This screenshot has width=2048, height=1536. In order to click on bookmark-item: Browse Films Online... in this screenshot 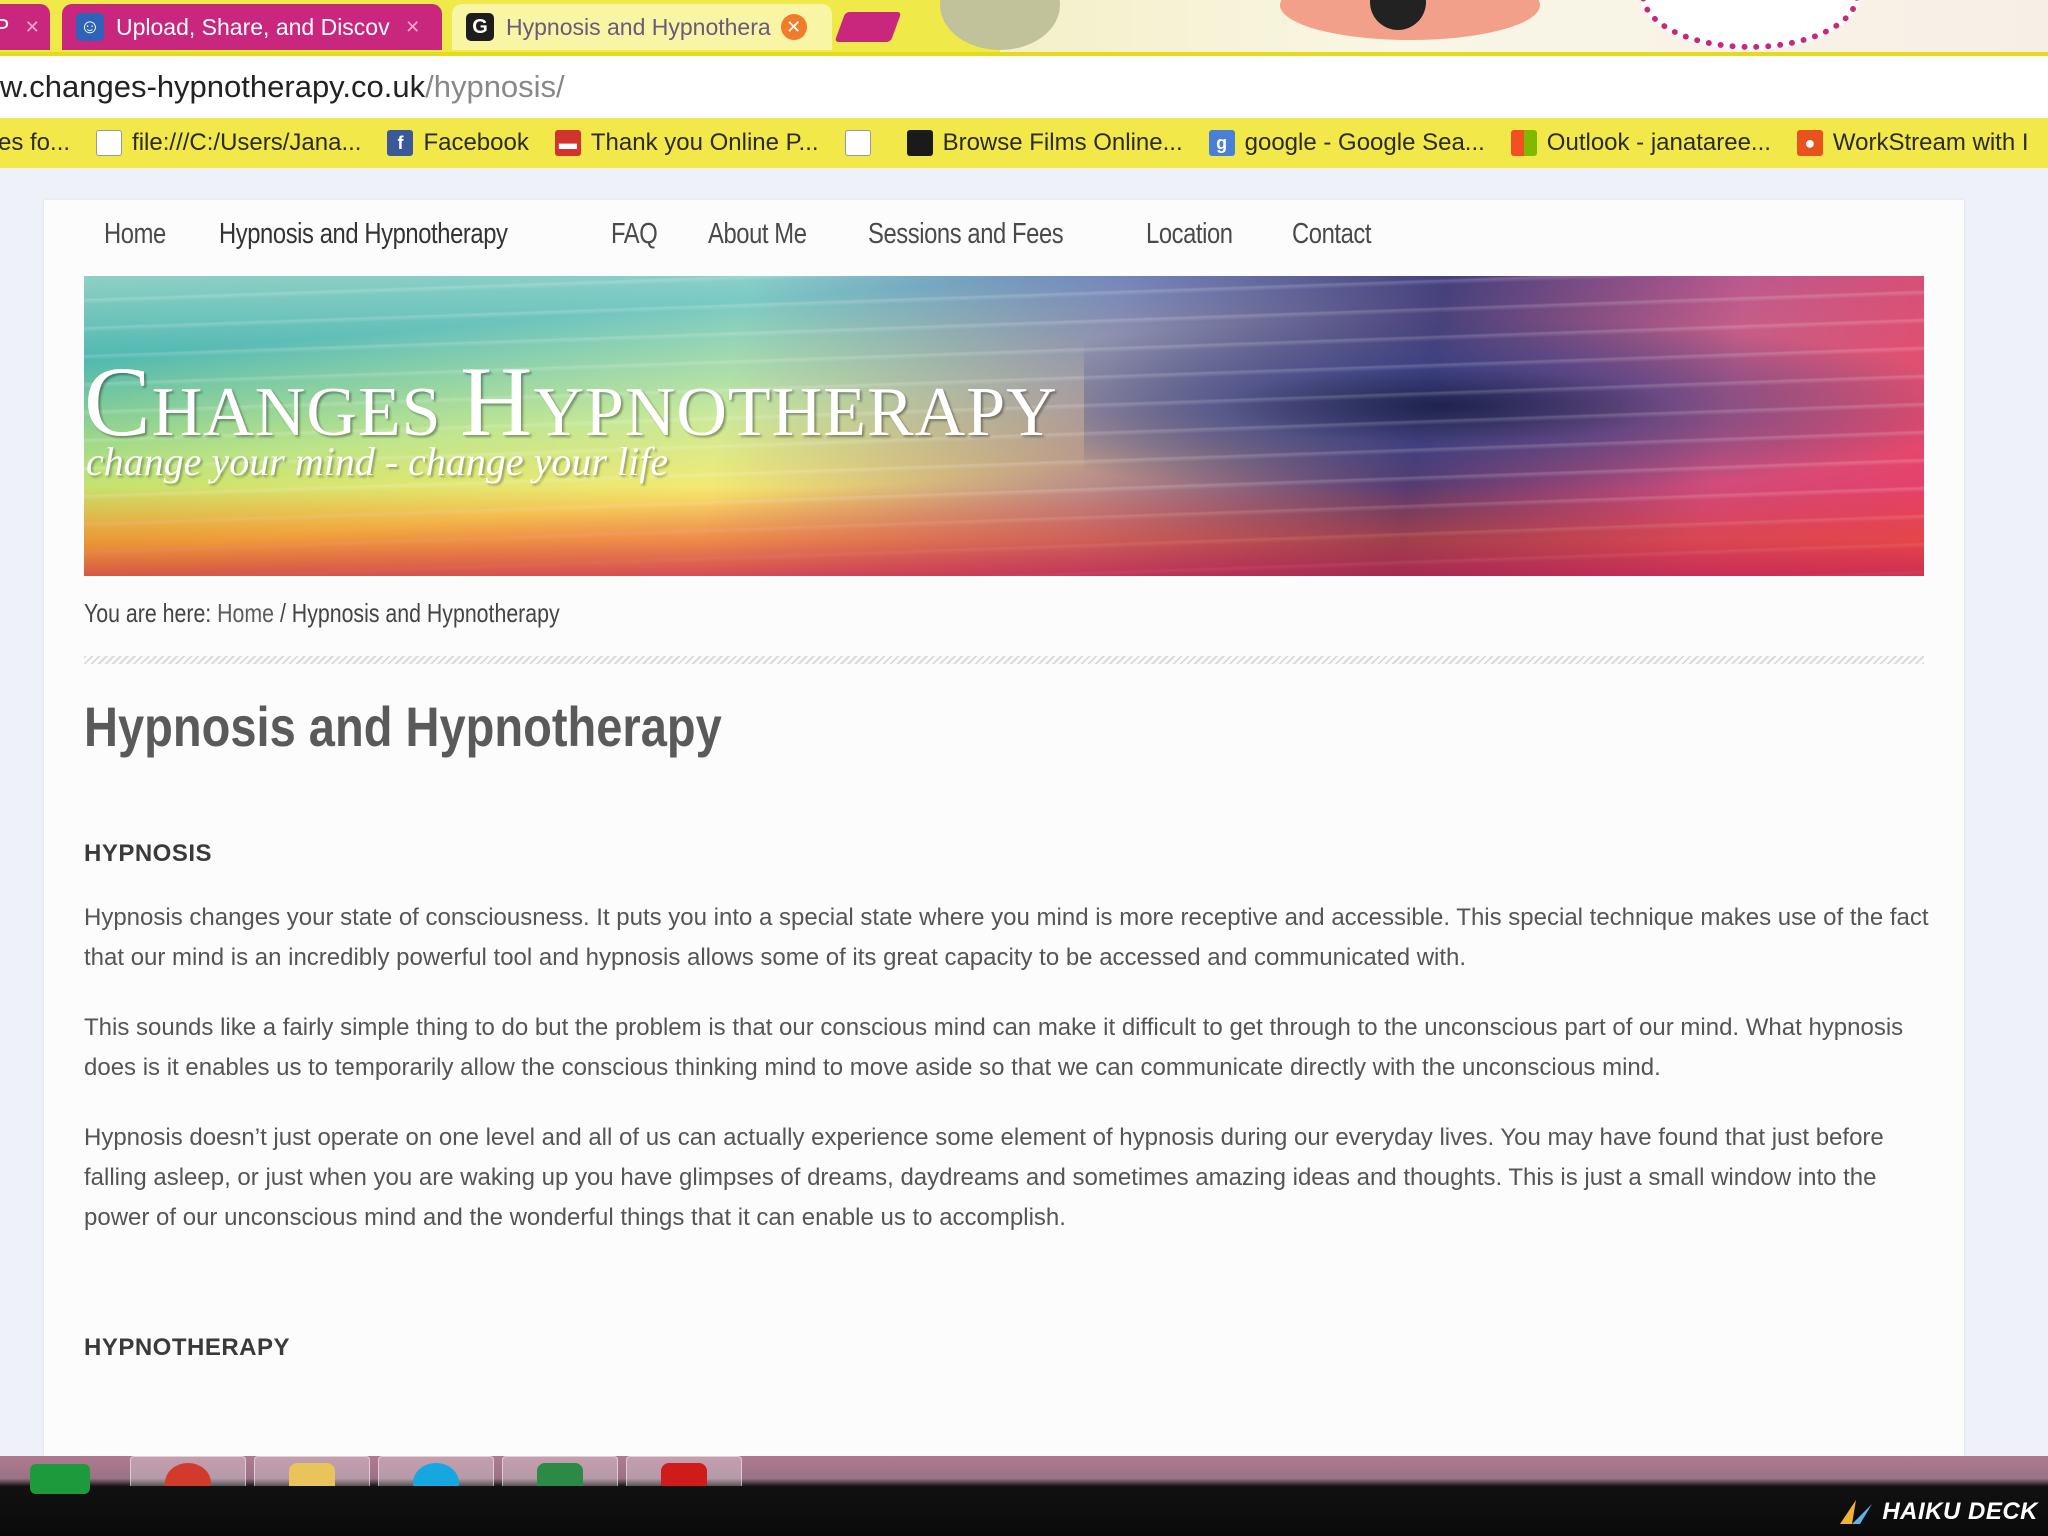, I will do `click(1044, 143)`.